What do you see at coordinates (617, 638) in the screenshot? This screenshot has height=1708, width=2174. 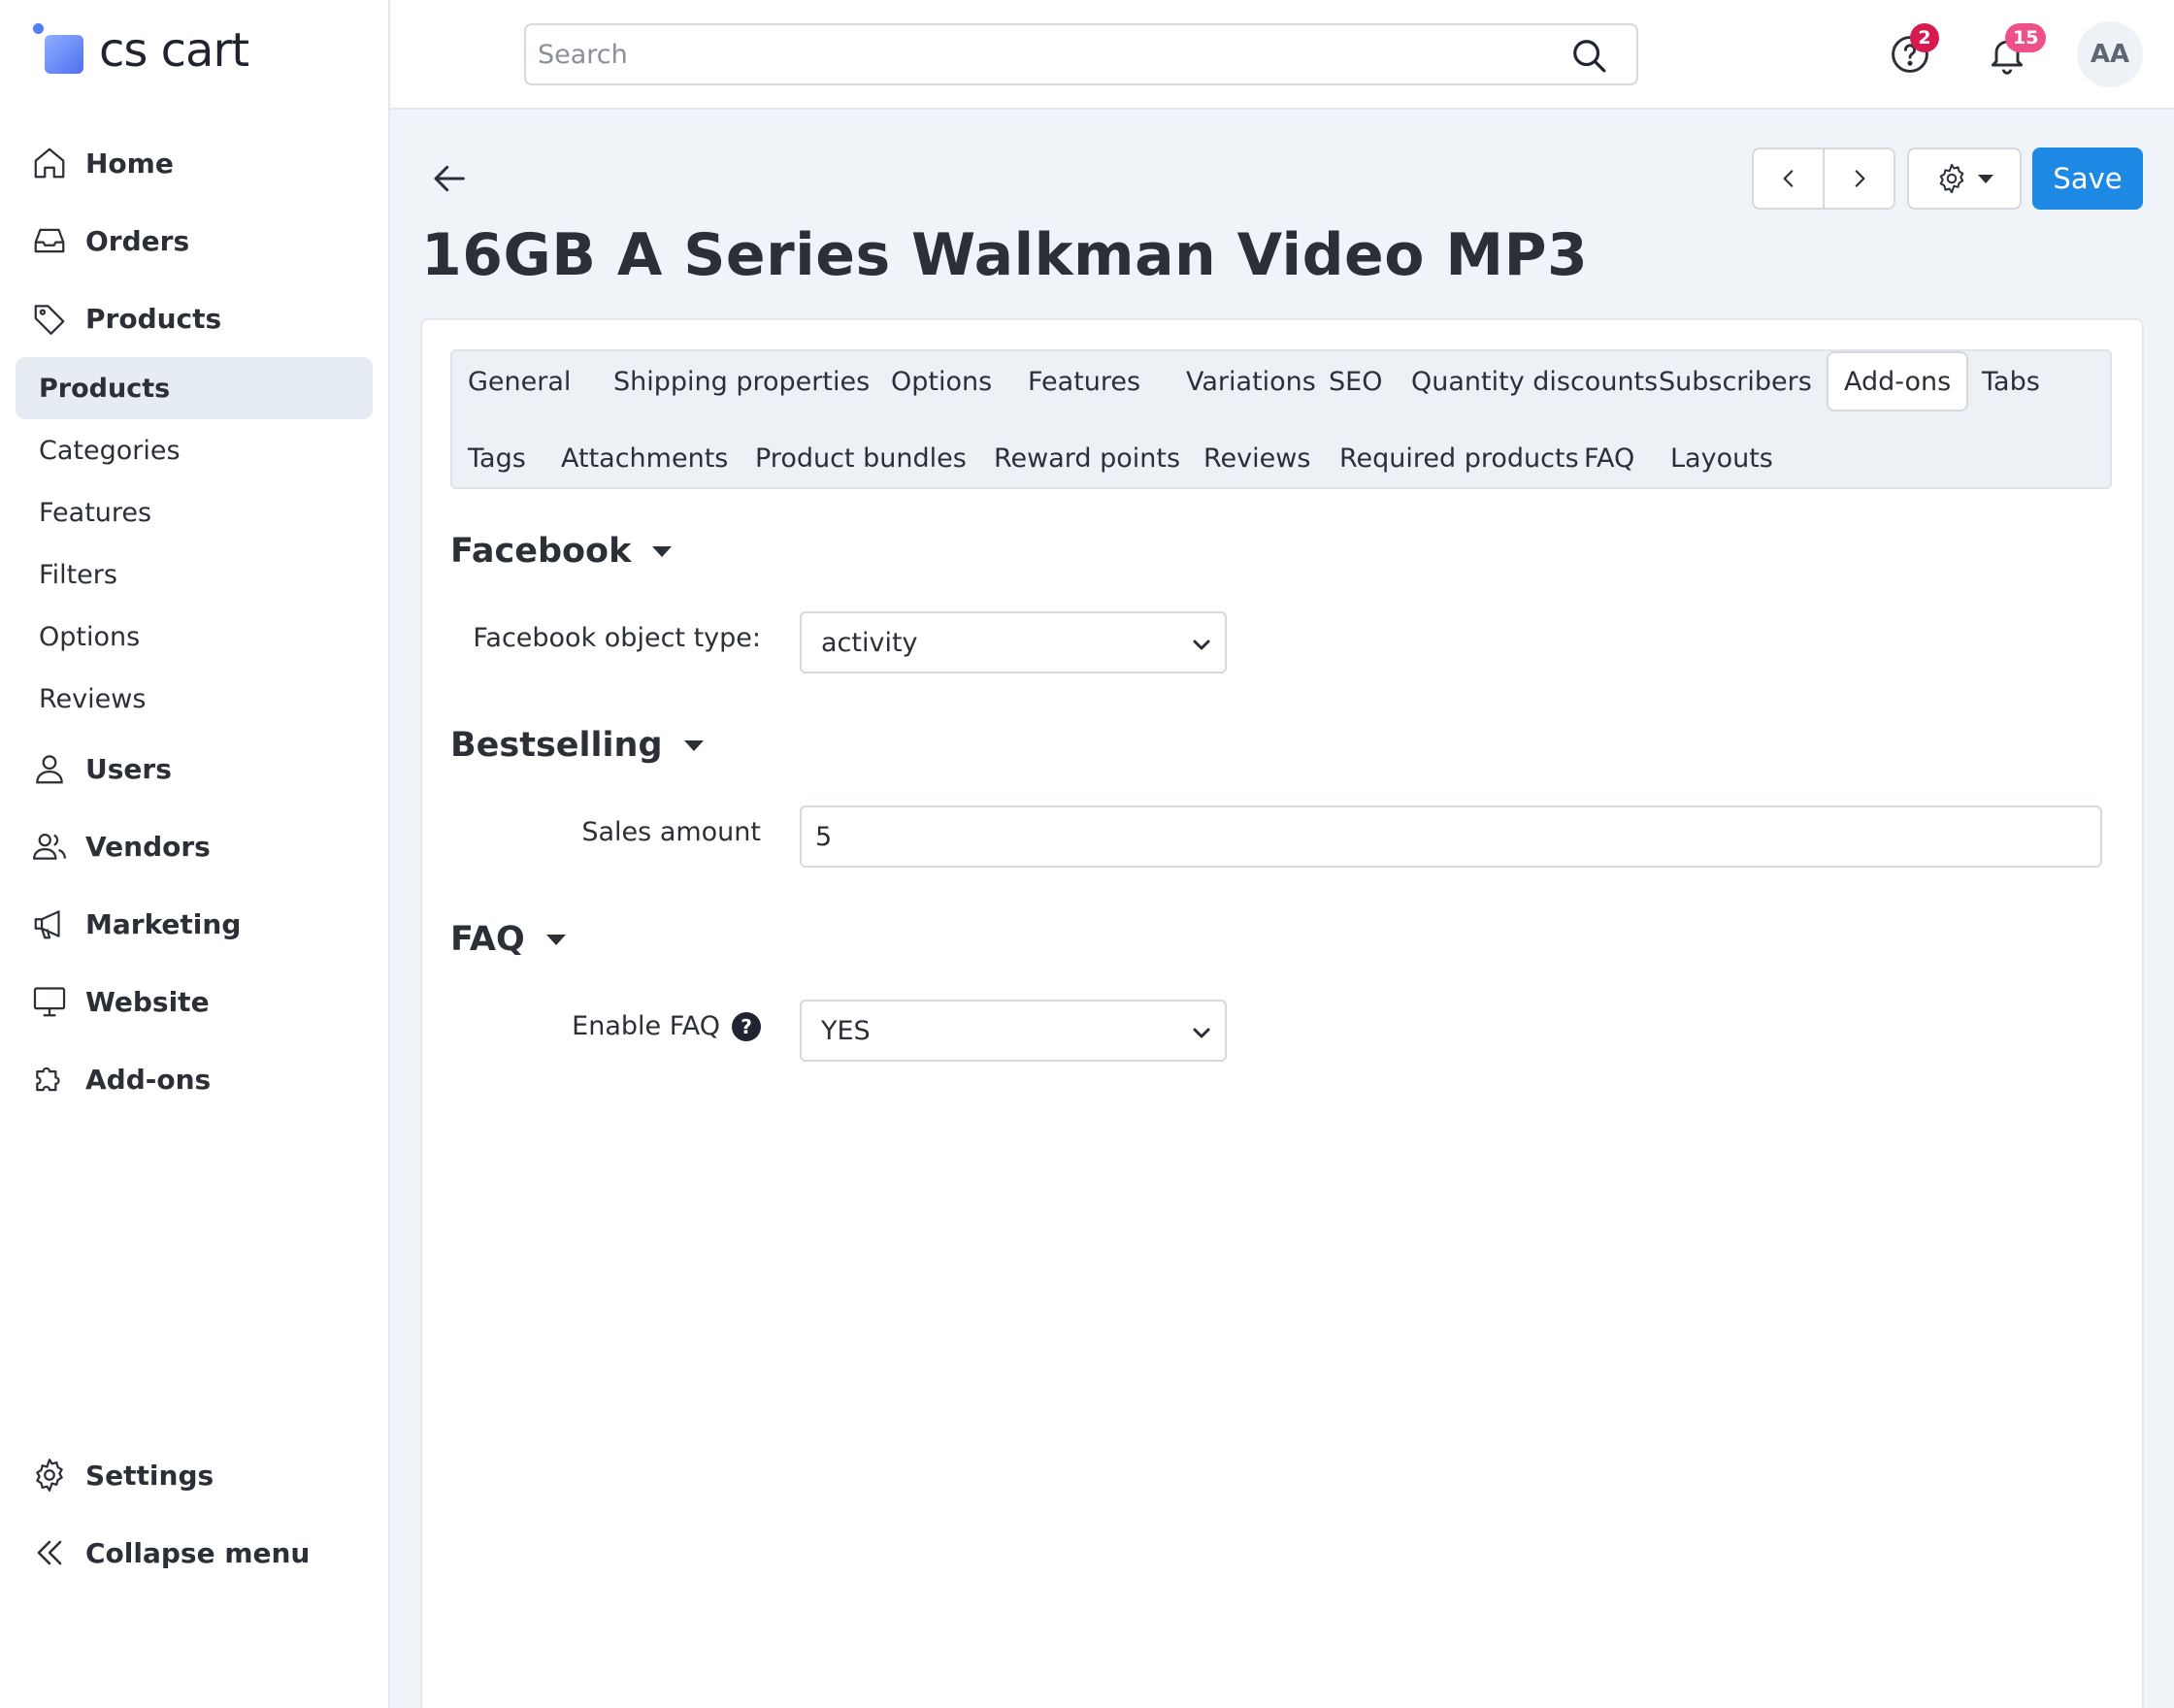 I see `facebook-object-type-label: Facebook object type:` at bounding box center [617, 638].